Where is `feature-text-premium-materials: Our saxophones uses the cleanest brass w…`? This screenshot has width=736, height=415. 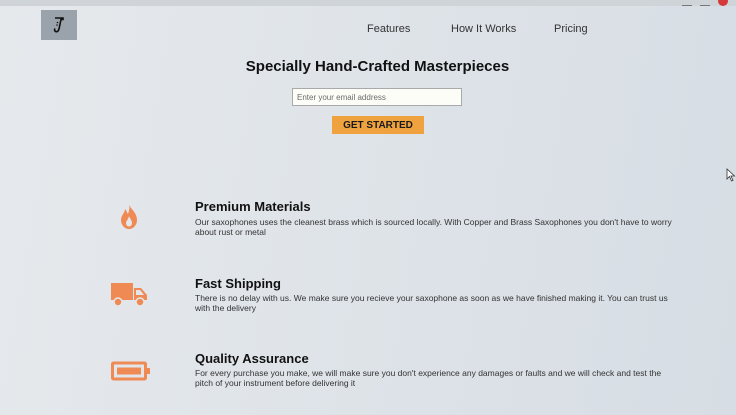 feature-text-premium-materials: Our saxophones uses the cleanest brass w… is located at coordinates (433, 227).